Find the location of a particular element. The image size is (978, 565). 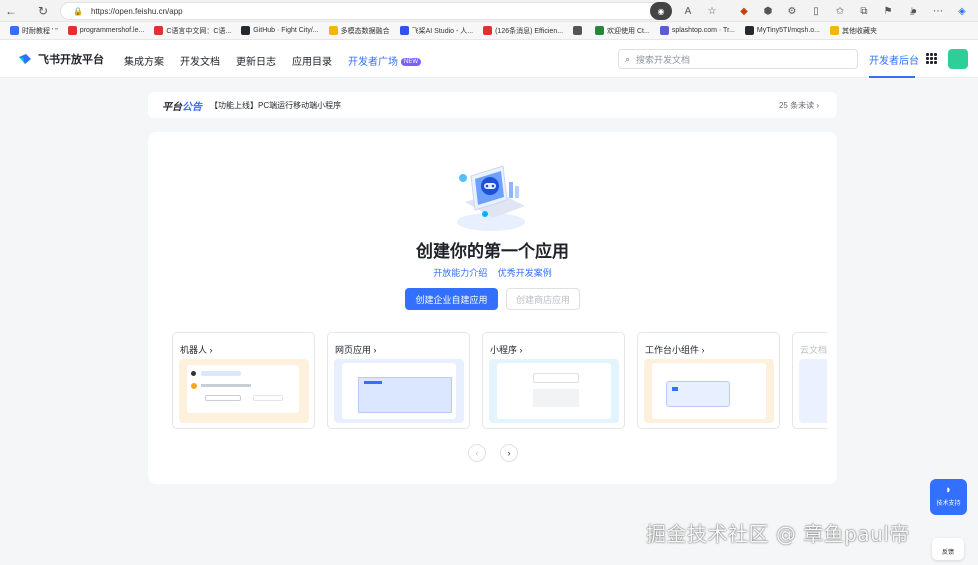

carousel-next-button: › is located at coordinates (509, 453).